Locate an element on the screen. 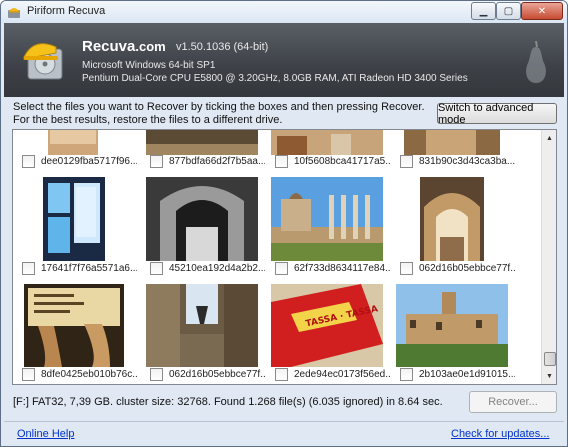  brand-suffix: .com is located at coordinates (150, 46).